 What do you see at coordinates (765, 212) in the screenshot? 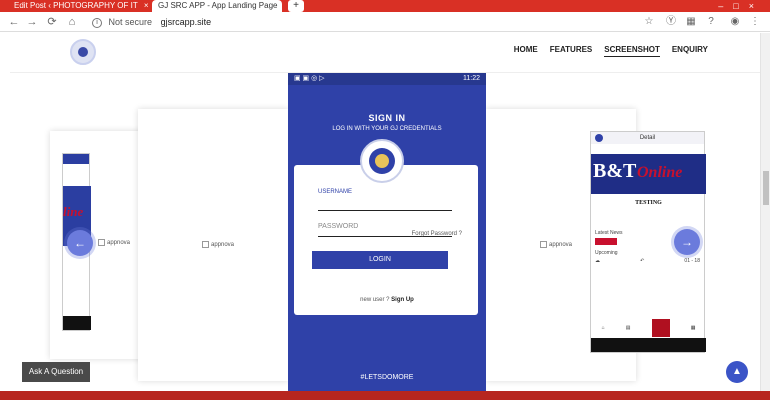
I see `page-scrollbar` at bounding box center [765, 212].